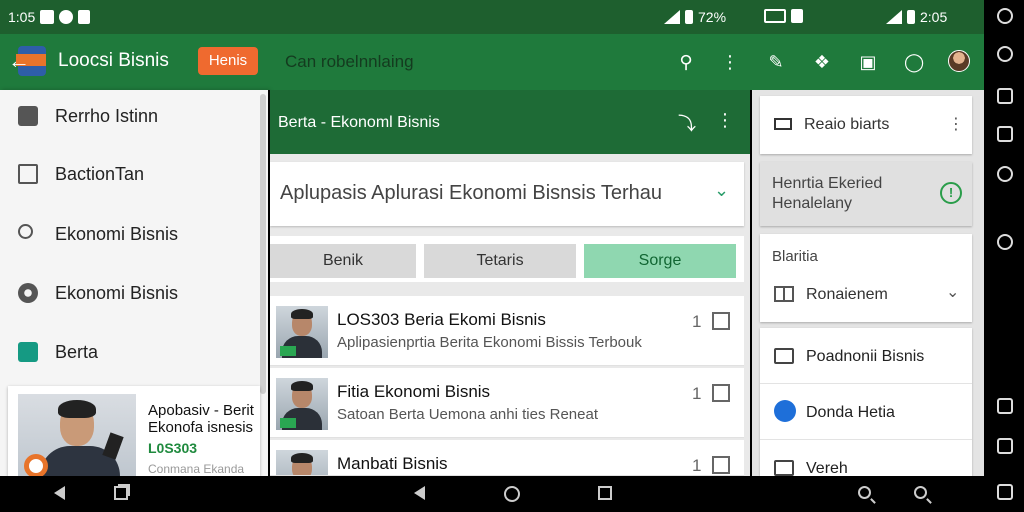 The image size is (1024, 512). I want to click on home-nav-icon, so click(512, 494).